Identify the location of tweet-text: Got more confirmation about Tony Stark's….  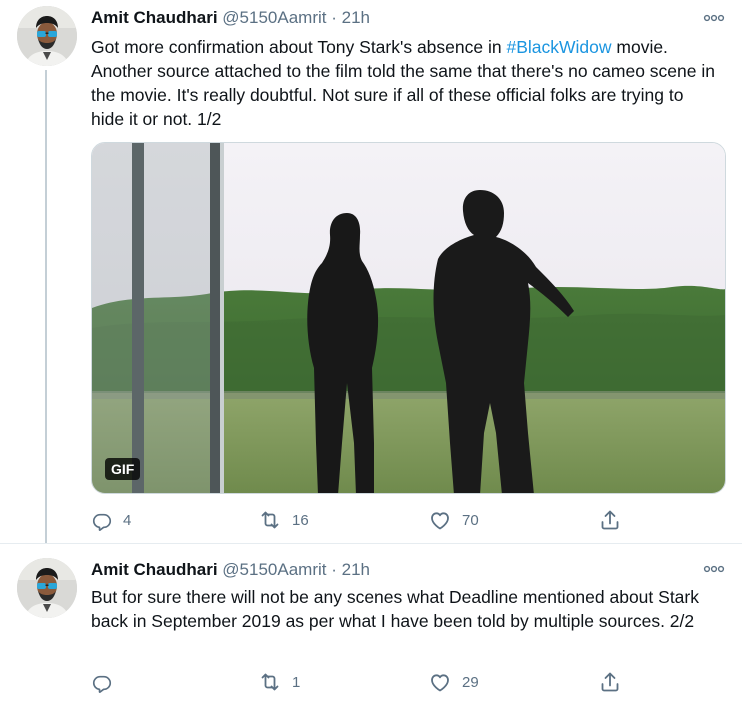
(403, 83).